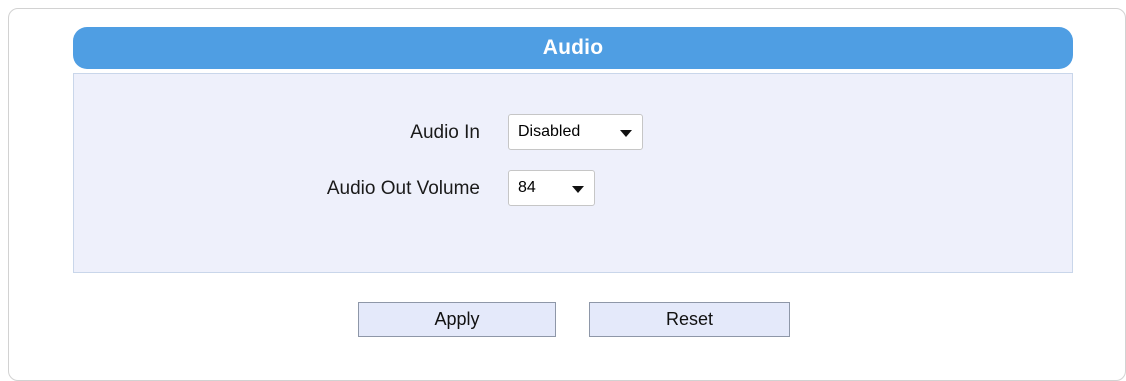 The height and width of the screenshot is (381, 1126). I want to click on audio-out-volume-row: Audio Out Volume 84, so click(573, 189).